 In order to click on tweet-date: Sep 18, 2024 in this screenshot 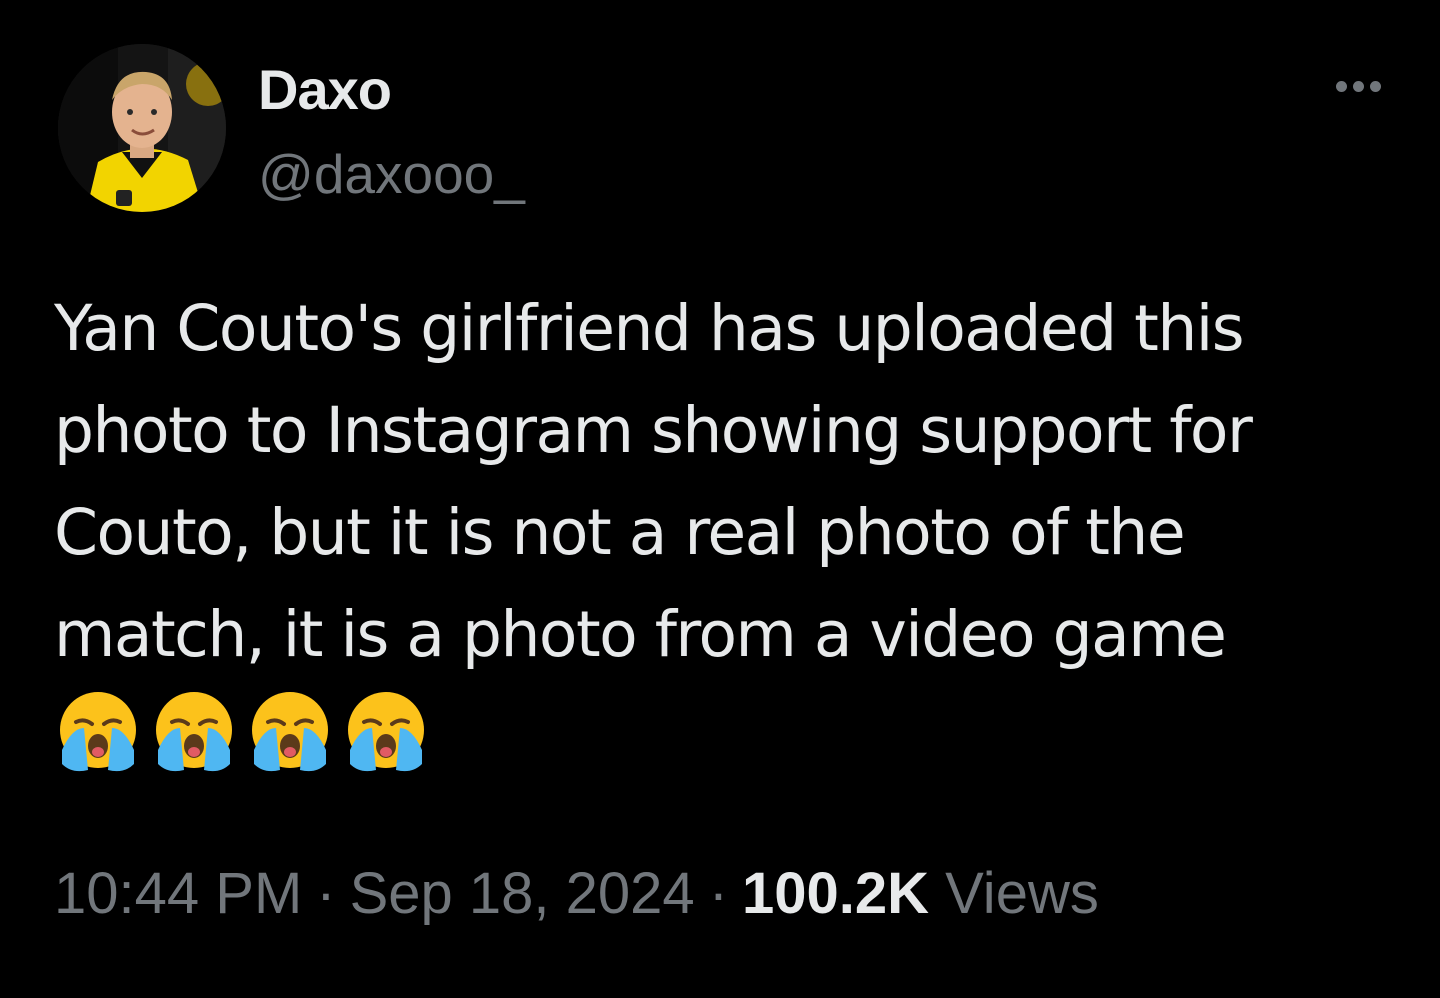, I will do `click(522, 893)`.